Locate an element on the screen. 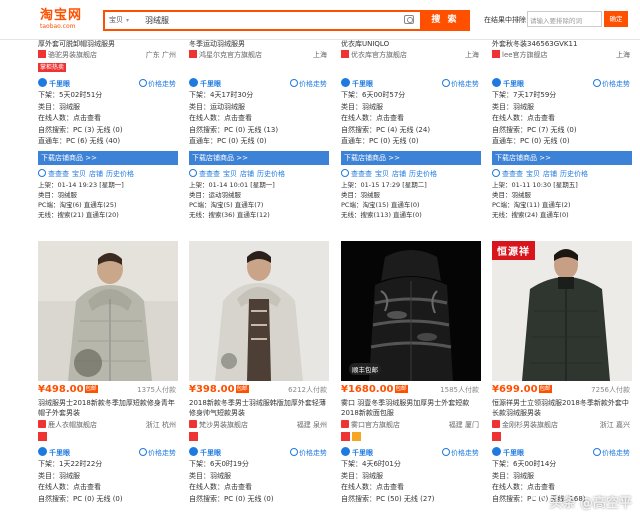 The height and width of the screenshot is (517, 640). seller-name: 鹿人衣帽旗舰店 is located at coordinates (72, 425).